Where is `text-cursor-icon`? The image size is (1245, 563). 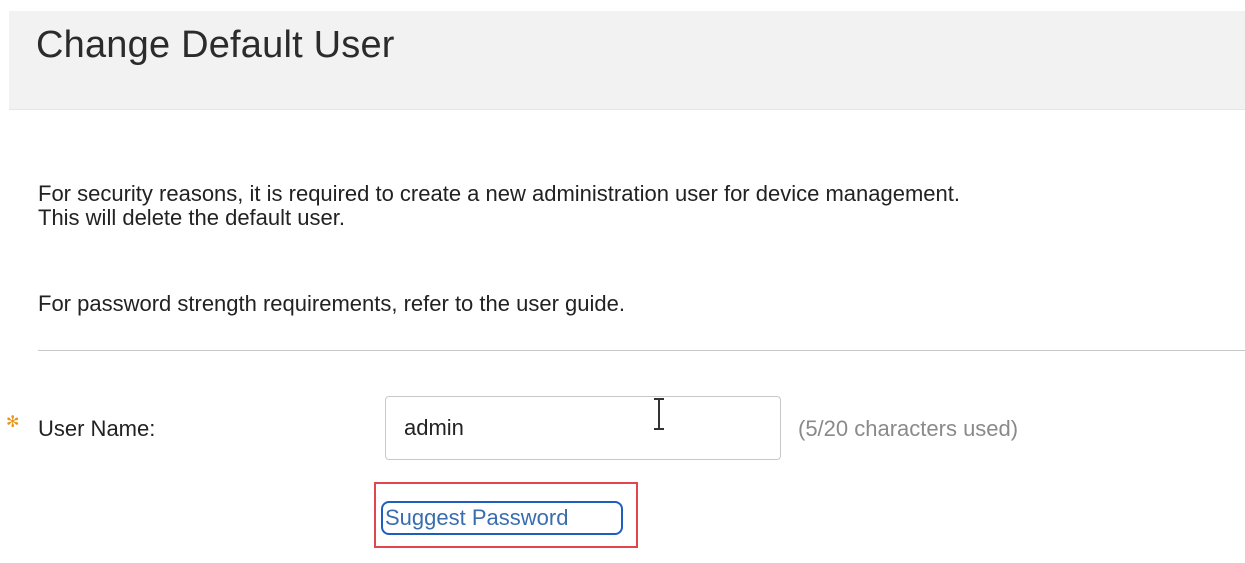 text-cursor-icon is located at coordinates (659, 414).